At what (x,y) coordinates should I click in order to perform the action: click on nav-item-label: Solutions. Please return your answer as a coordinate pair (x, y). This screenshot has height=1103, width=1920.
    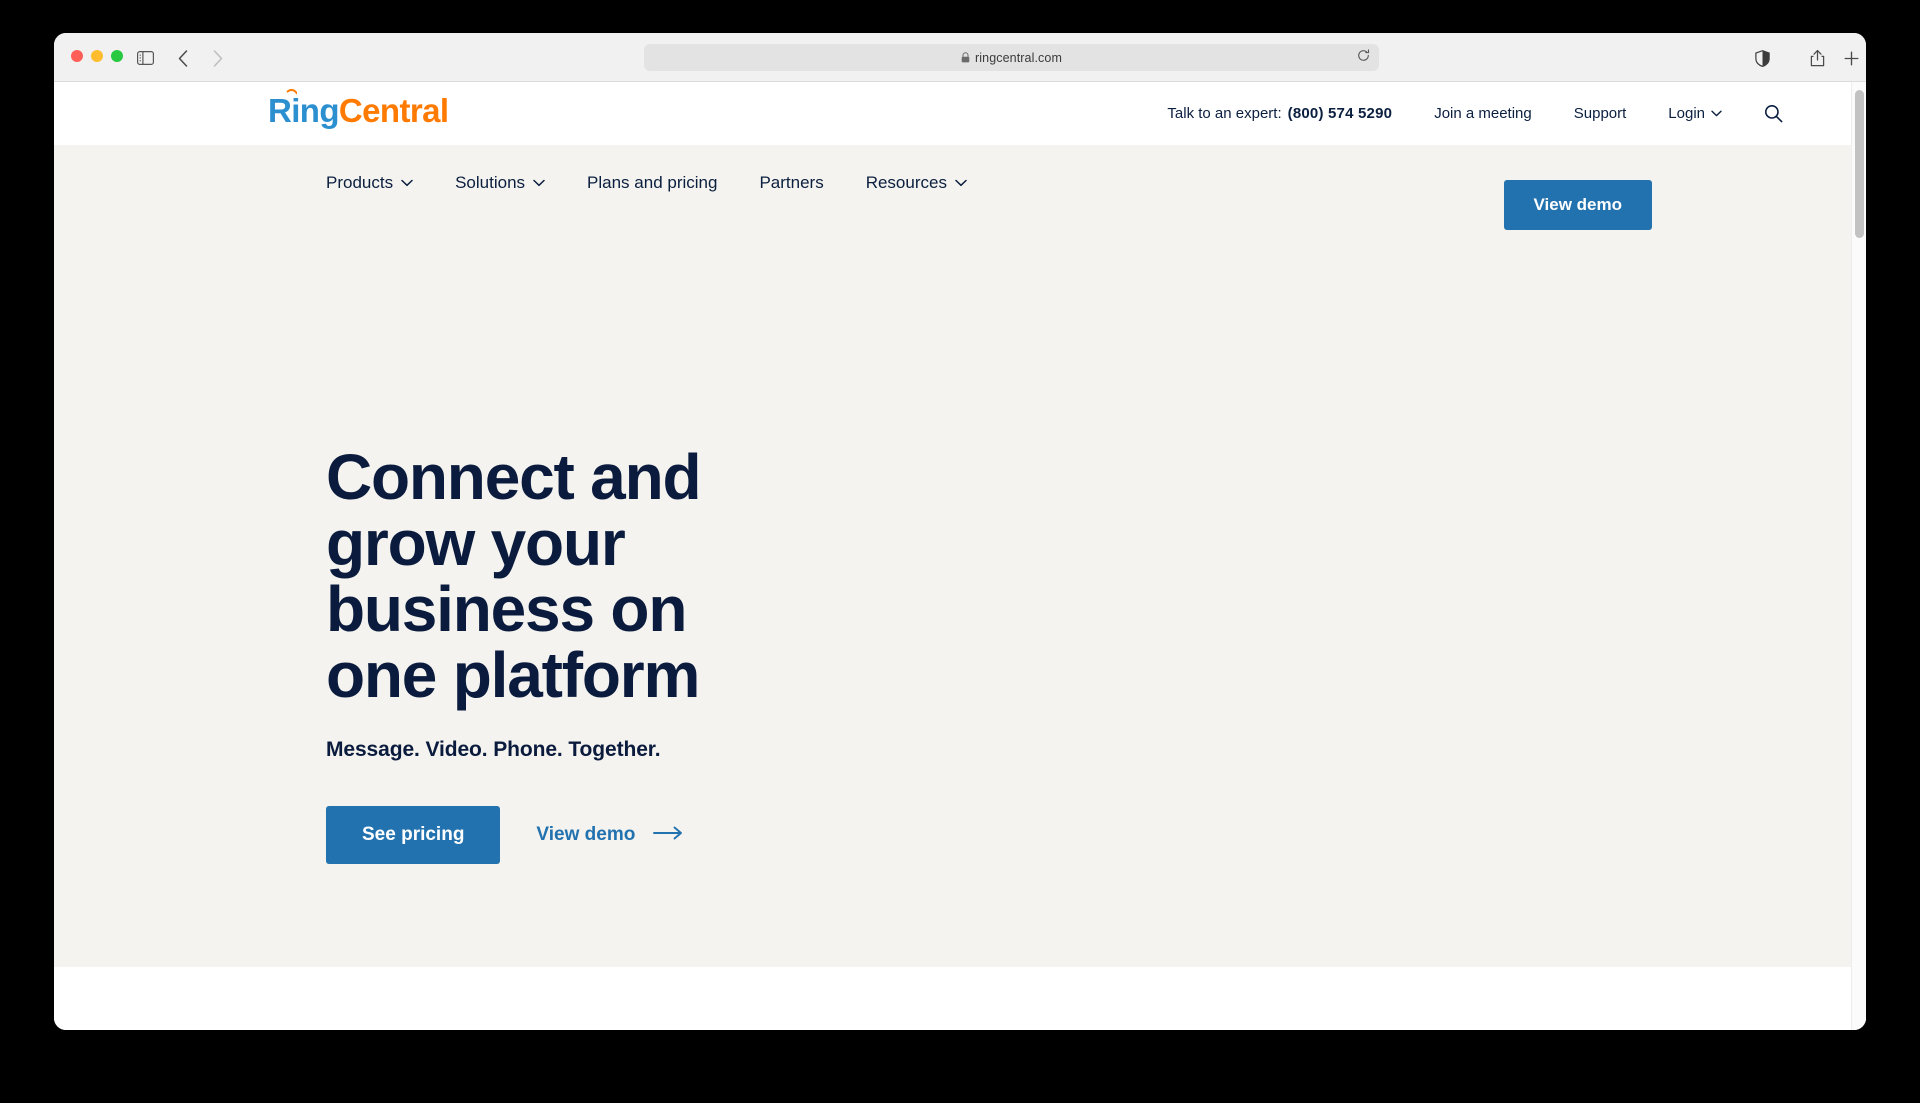
    Looking at the image, I should click on (490, 182).